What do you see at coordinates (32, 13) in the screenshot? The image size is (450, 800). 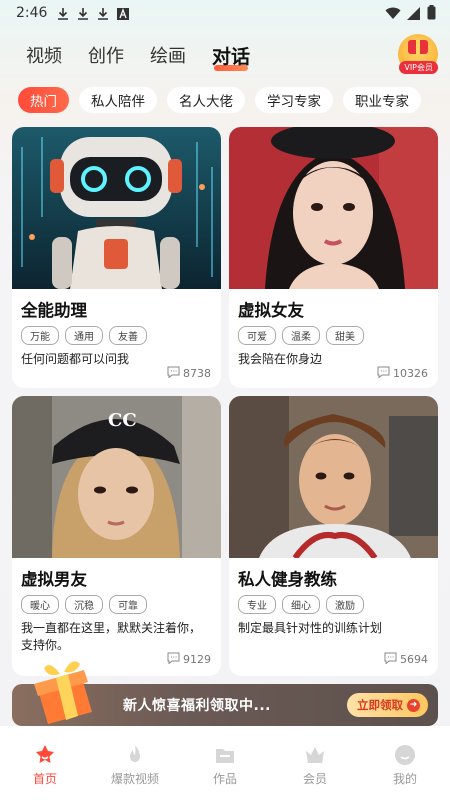 I see `status-time: 2:46` at bounding box center [32, 13].